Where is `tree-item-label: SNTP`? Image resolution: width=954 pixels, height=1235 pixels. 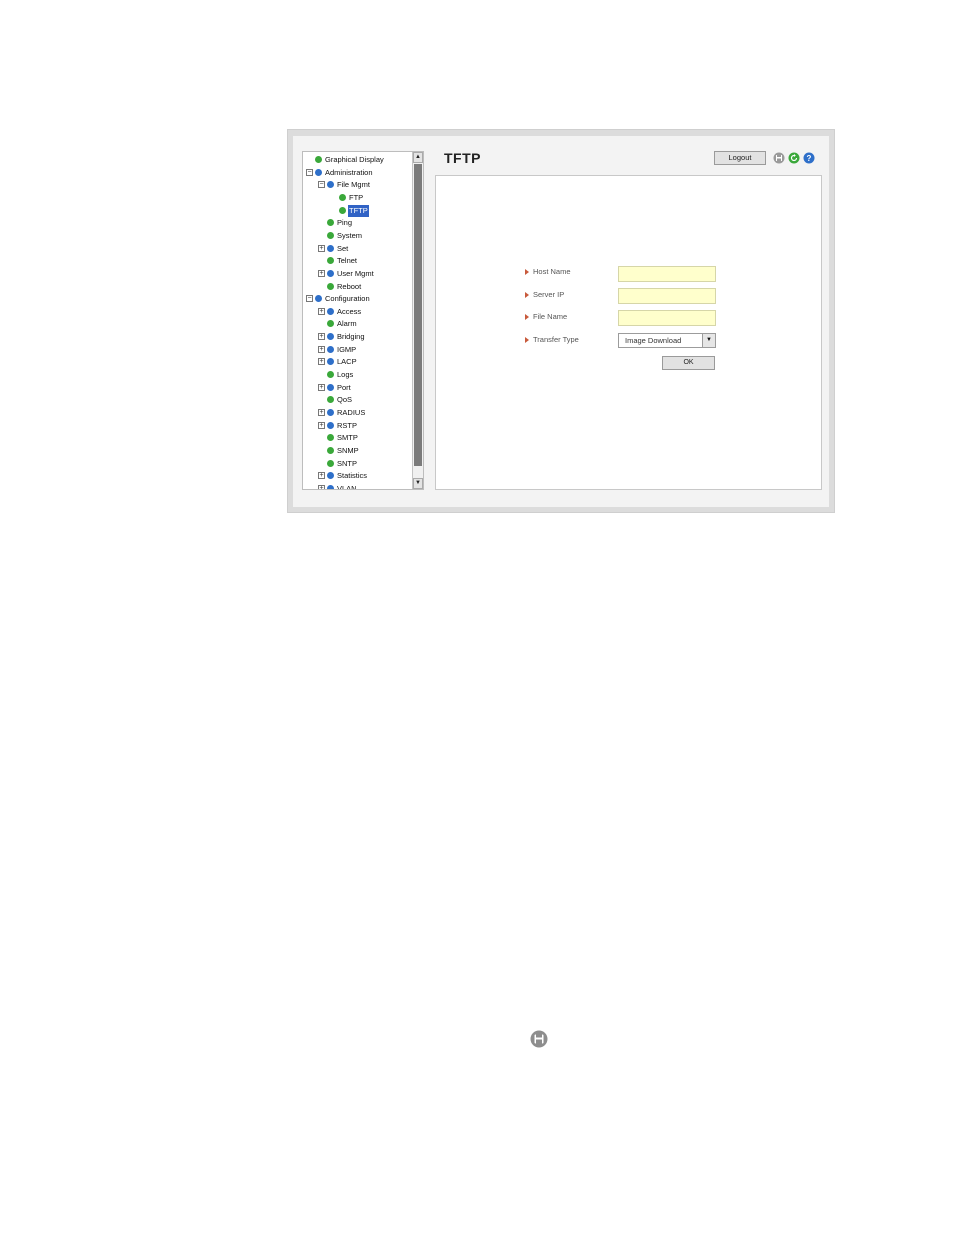 tree-item-label: SNTP is located at coordinates (347, 463).